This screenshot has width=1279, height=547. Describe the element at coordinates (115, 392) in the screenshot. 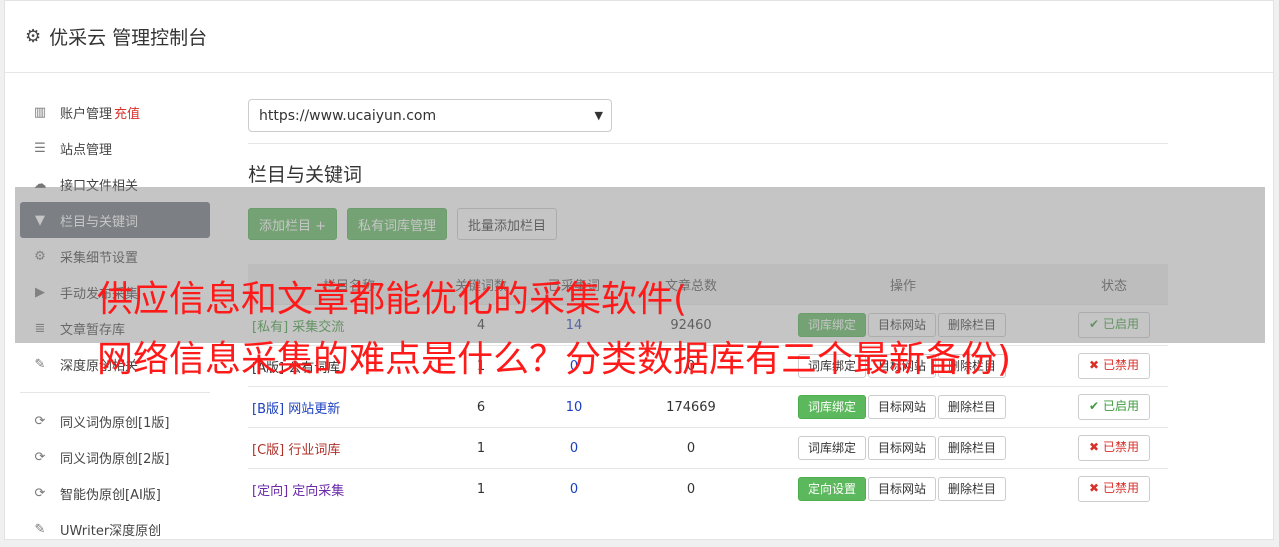

I see `sidebar-divider` at that location.